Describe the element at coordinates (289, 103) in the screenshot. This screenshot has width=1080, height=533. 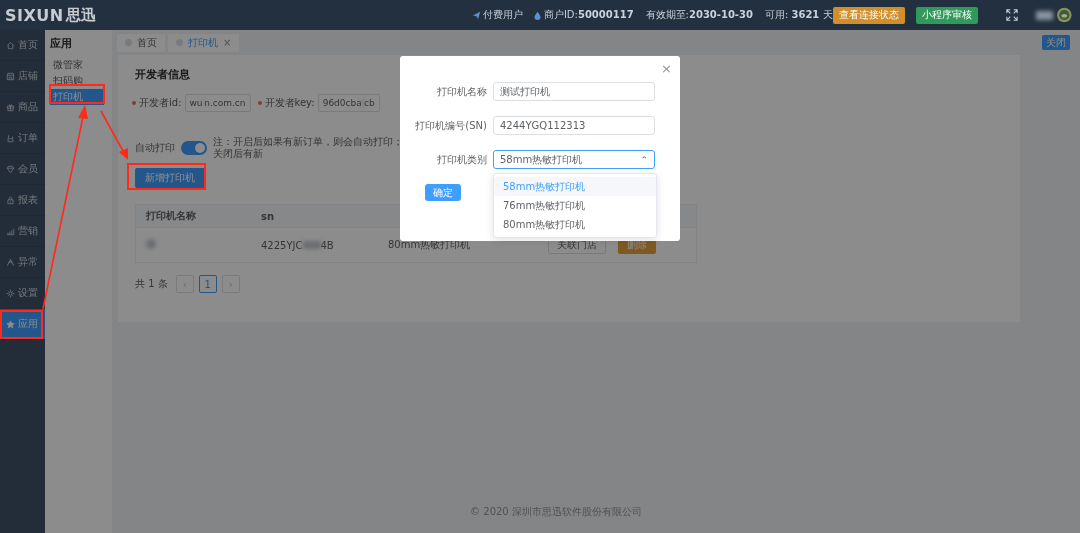
I see `field-label: 开发者key:` at that location.